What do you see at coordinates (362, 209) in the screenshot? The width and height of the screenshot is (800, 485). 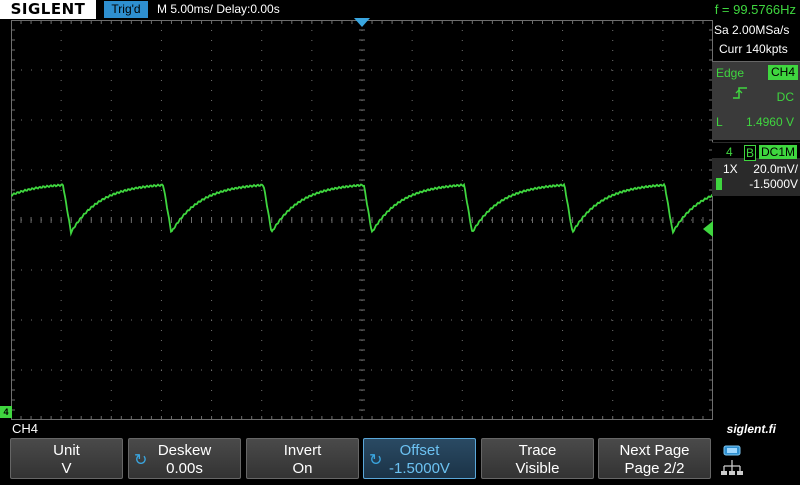 I see `ch4-waveform-trace` at bounding box center [362, 209].